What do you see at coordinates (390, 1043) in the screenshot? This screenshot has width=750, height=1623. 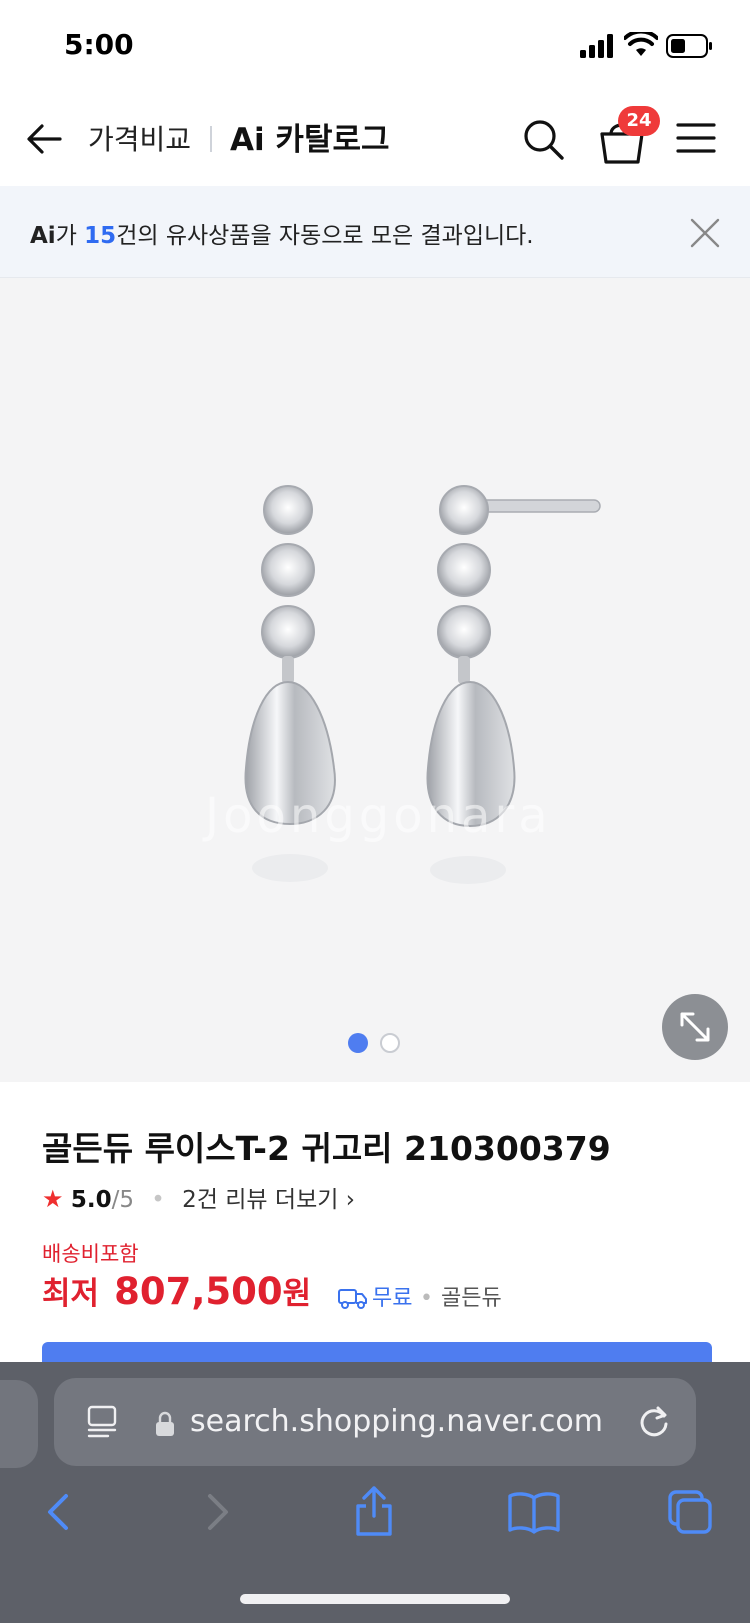 I see `gallery-dot` at bounding box center [390, 1043].